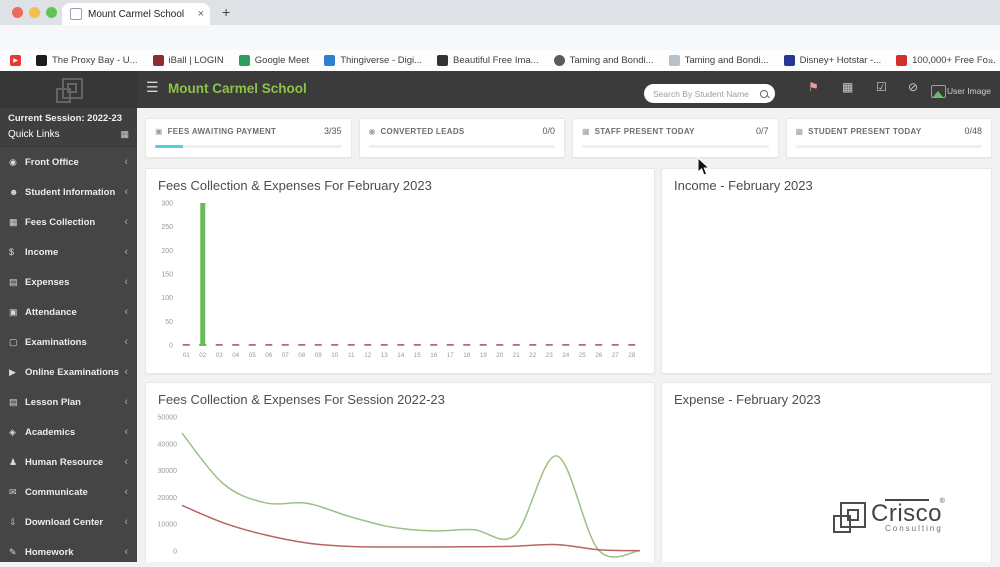 The image size is (1000, 567). Describe the element at coordinates (68, 492) in the screenshot. I see `sidebar-item-communicate: ✉ Communicate ‹` at that location.